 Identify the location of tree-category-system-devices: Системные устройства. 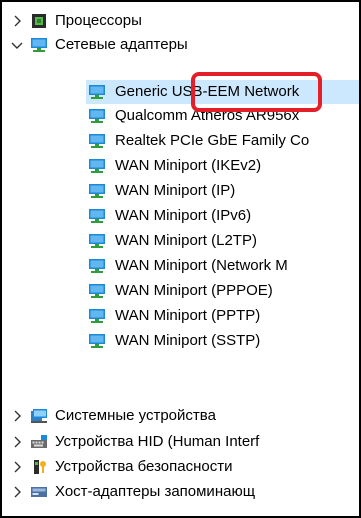
(180, 416).